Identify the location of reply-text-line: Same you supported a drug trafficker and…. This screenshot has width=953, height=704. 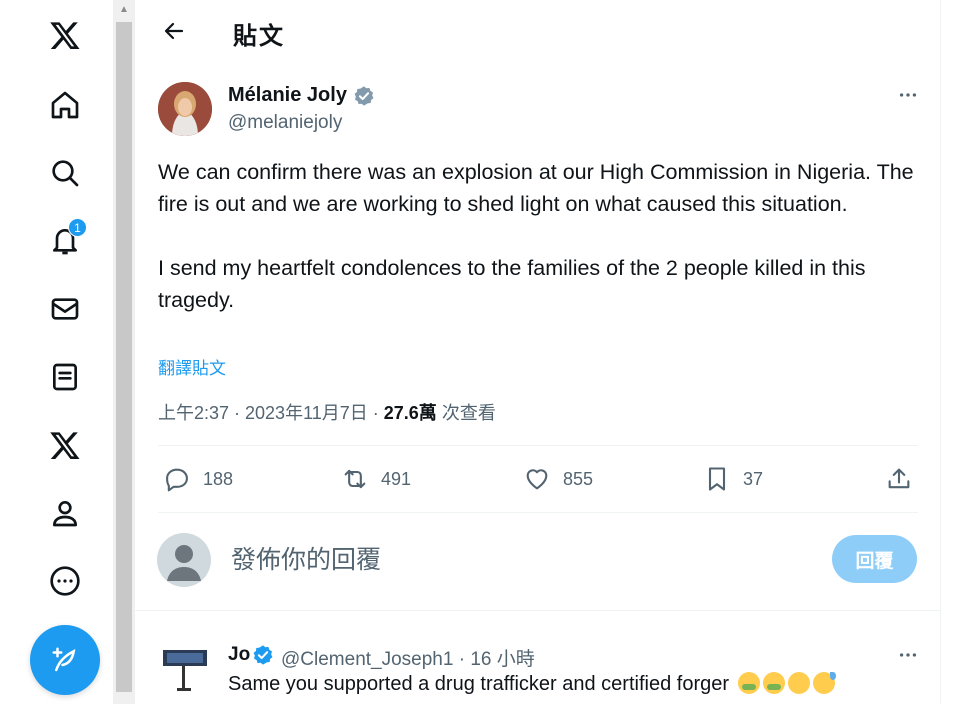
(532, 684).